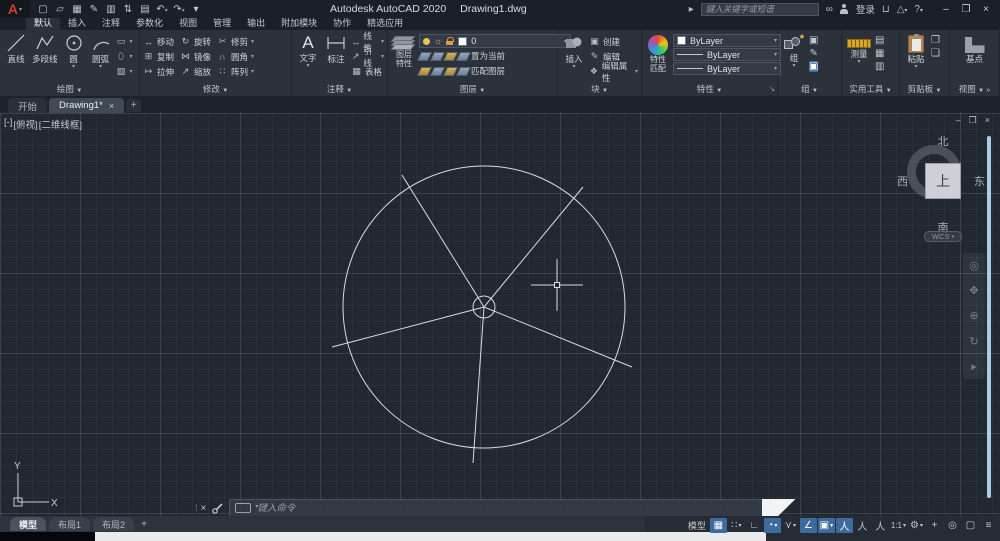 The width and height of the screenshot is (1000, 541). I want to click on save-as-icon: ✎, so click(94, 9).